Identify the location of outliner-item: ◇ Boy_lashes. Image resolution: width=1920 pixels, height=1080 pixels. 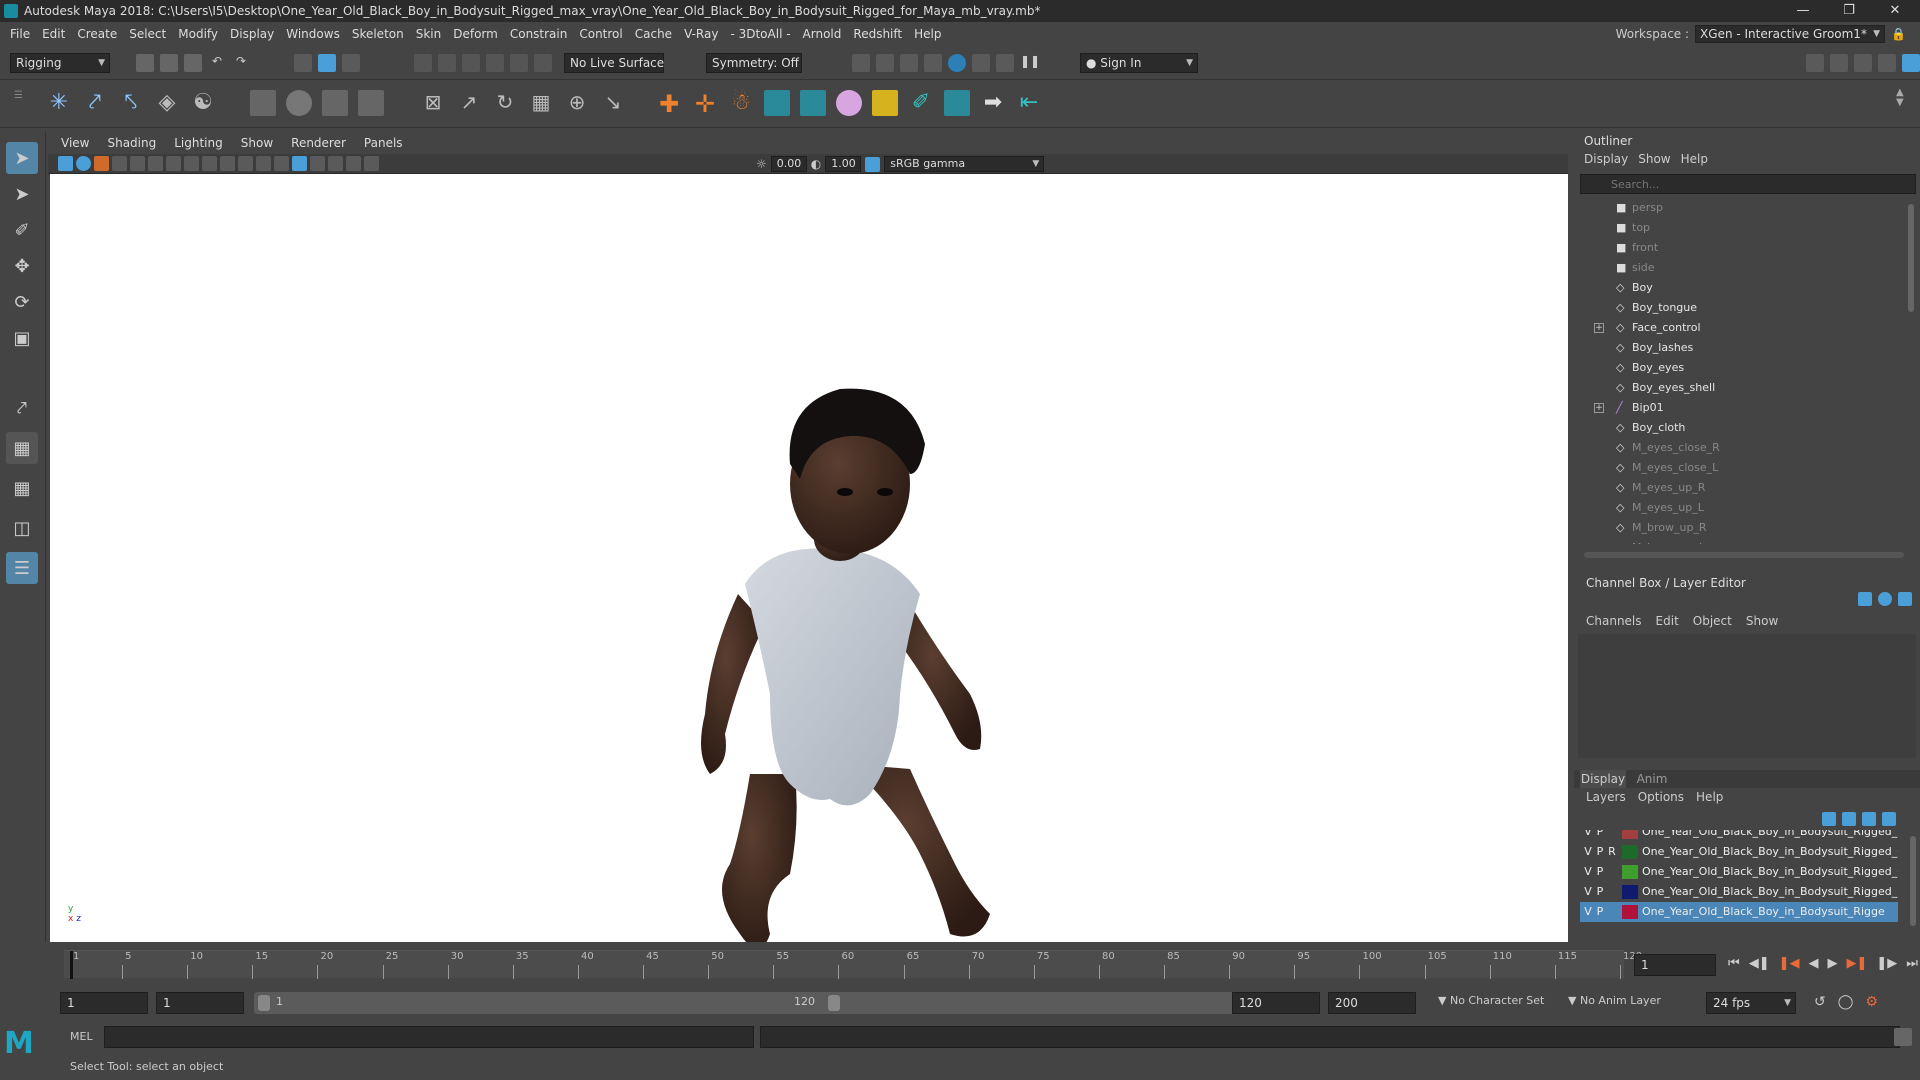
(1745, 348).